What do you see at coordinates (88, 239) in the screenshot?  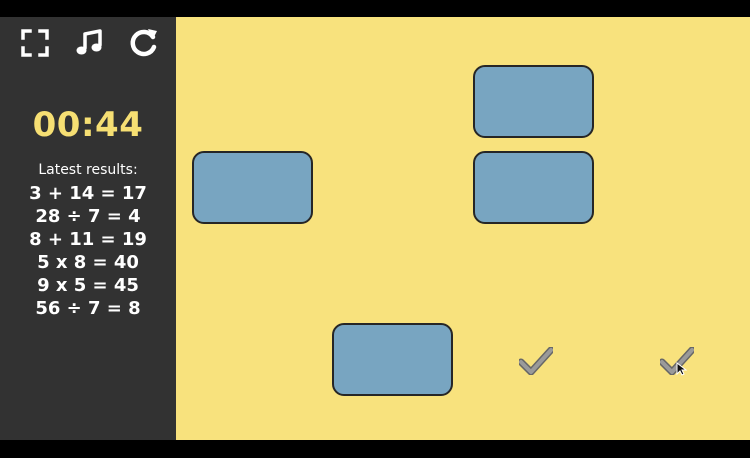 I see `result-item: 8 + 11 = 19` at bounding box center [88, 239].